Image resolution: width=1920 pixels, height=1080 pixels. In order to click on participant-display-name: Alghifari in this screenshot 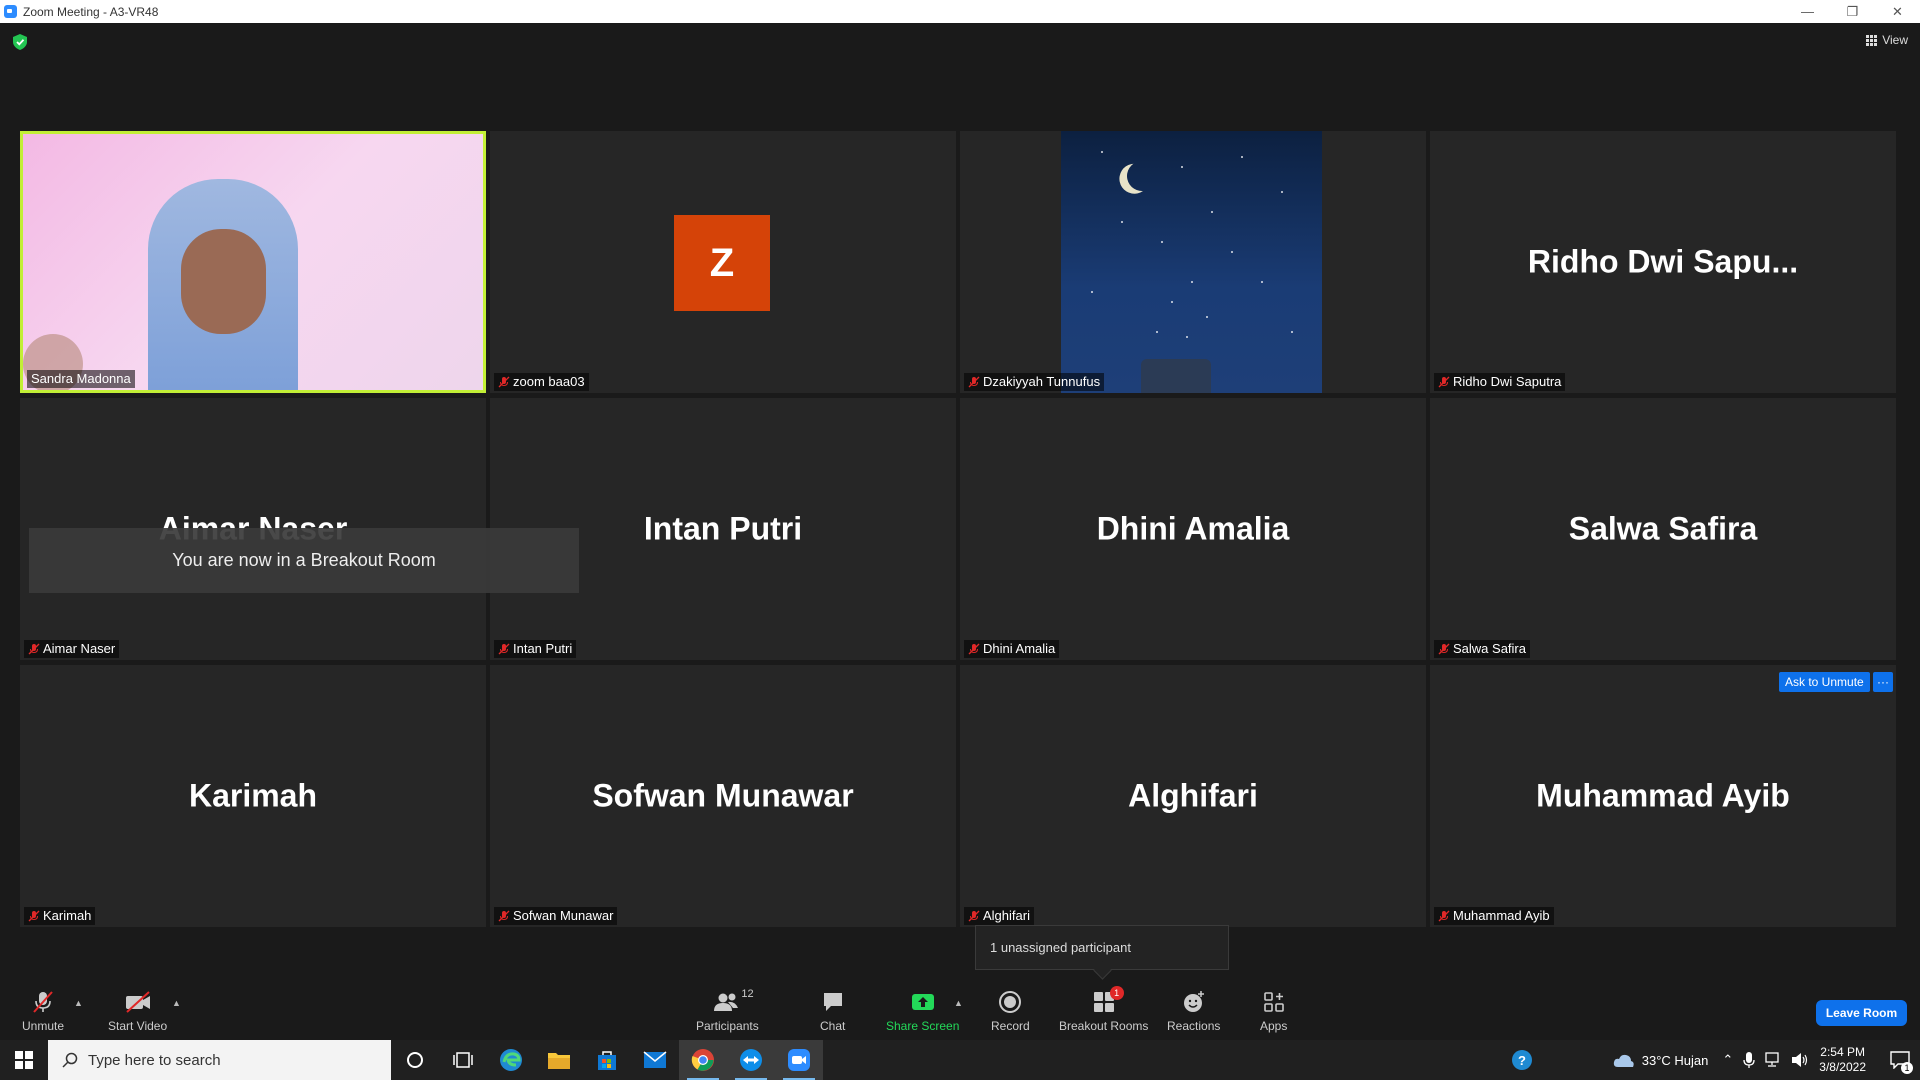, I will do `click(1193, 795)`.